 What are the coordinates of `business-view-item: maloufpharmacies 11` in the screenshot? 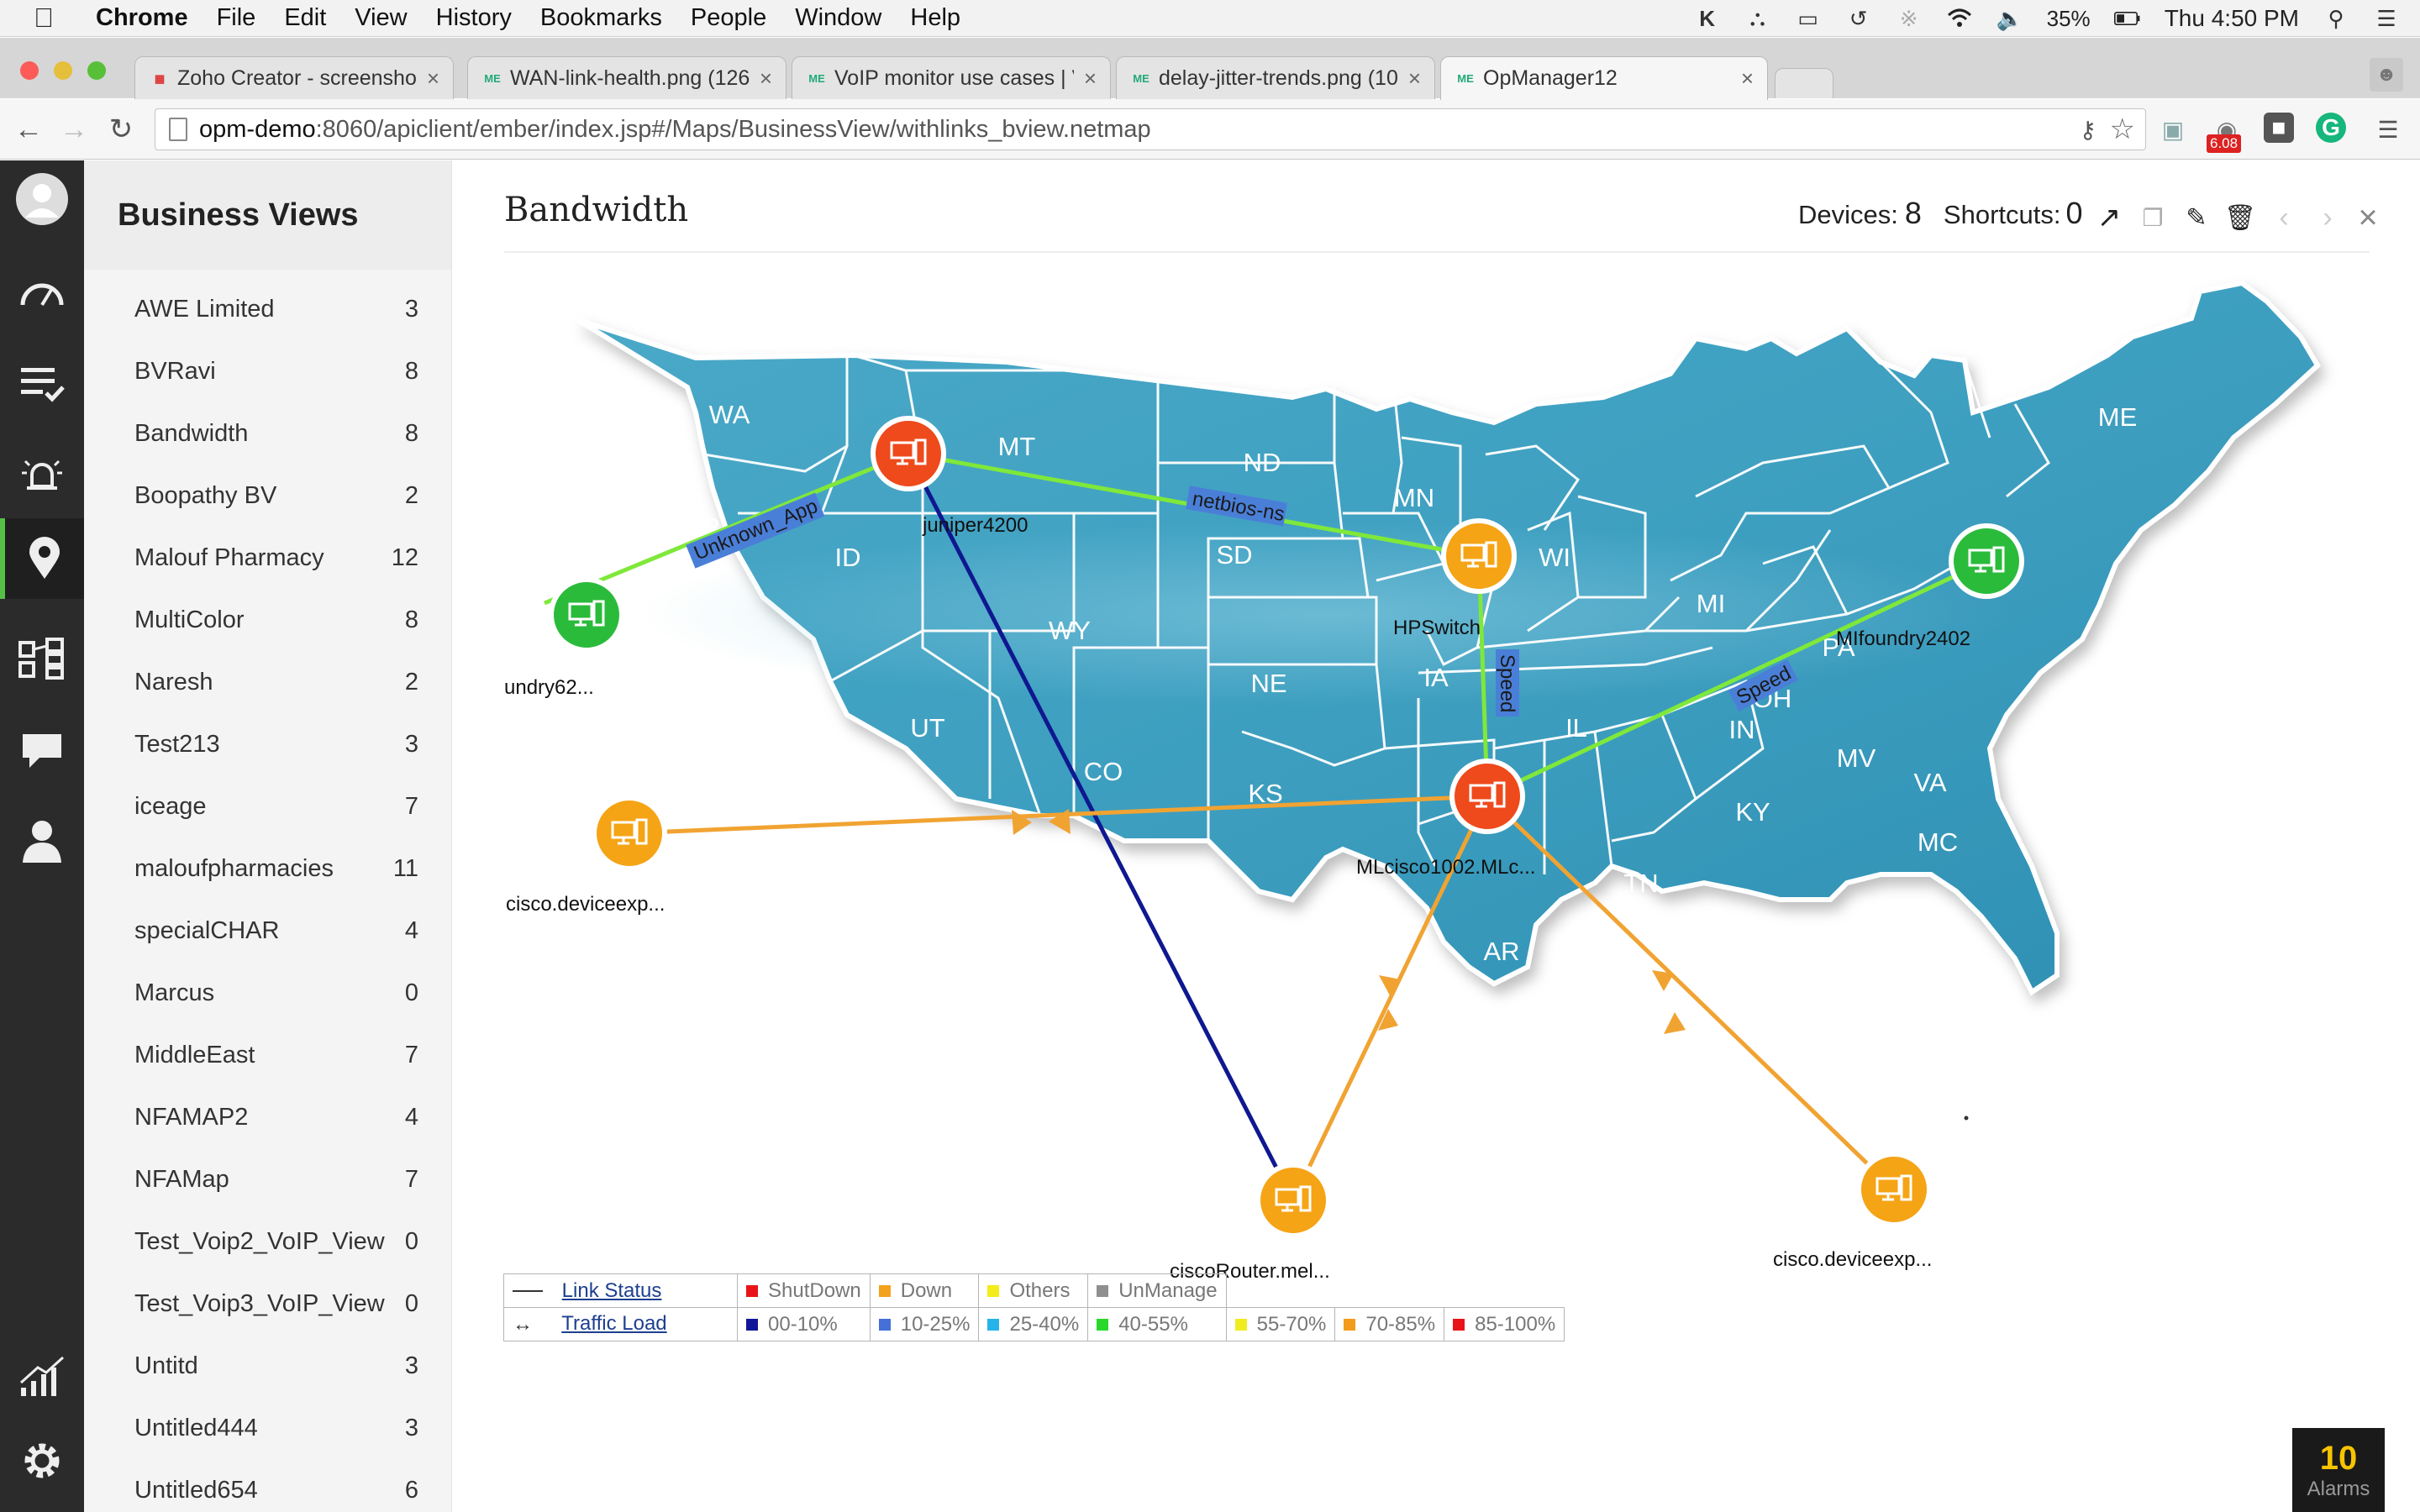 It's located at (268, 868).